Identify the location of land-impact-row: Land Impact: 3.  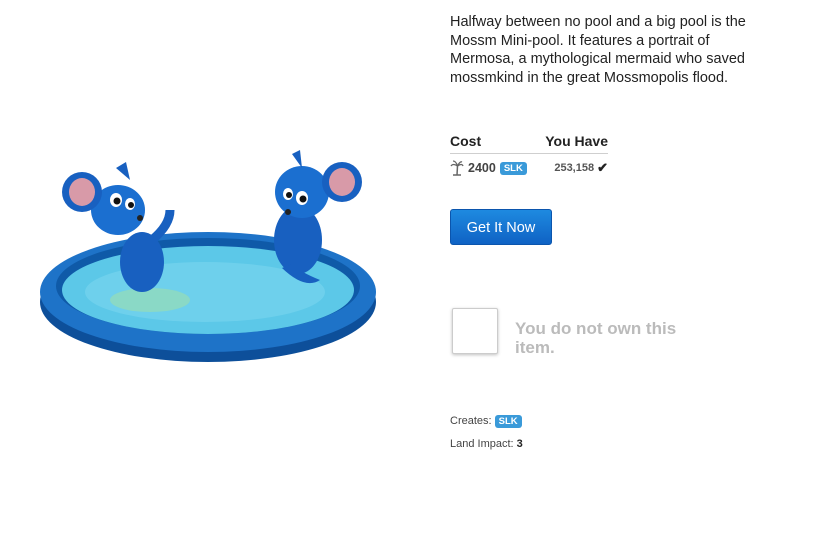
(486, 444).